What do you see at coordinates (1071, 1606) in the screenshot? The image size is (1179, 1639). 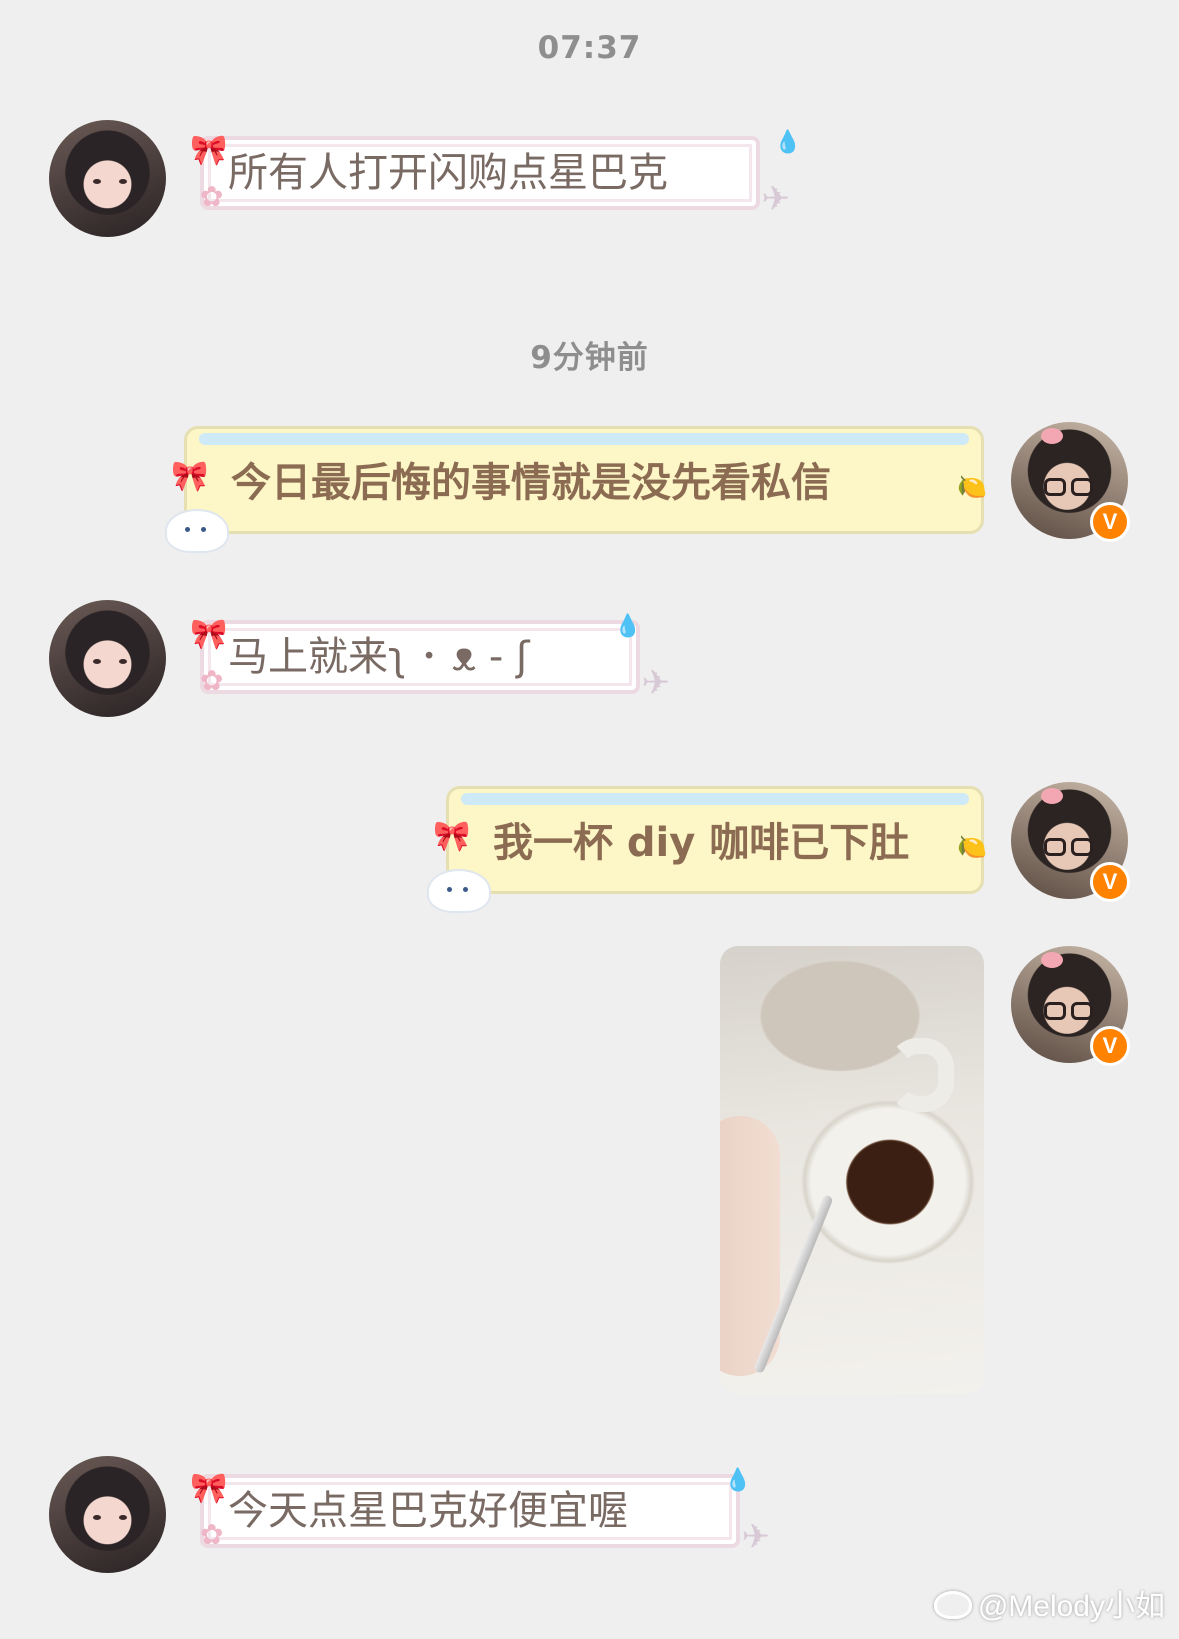 I see `watermark-text: @Melody小如` at bounding box center [1071, 1606].